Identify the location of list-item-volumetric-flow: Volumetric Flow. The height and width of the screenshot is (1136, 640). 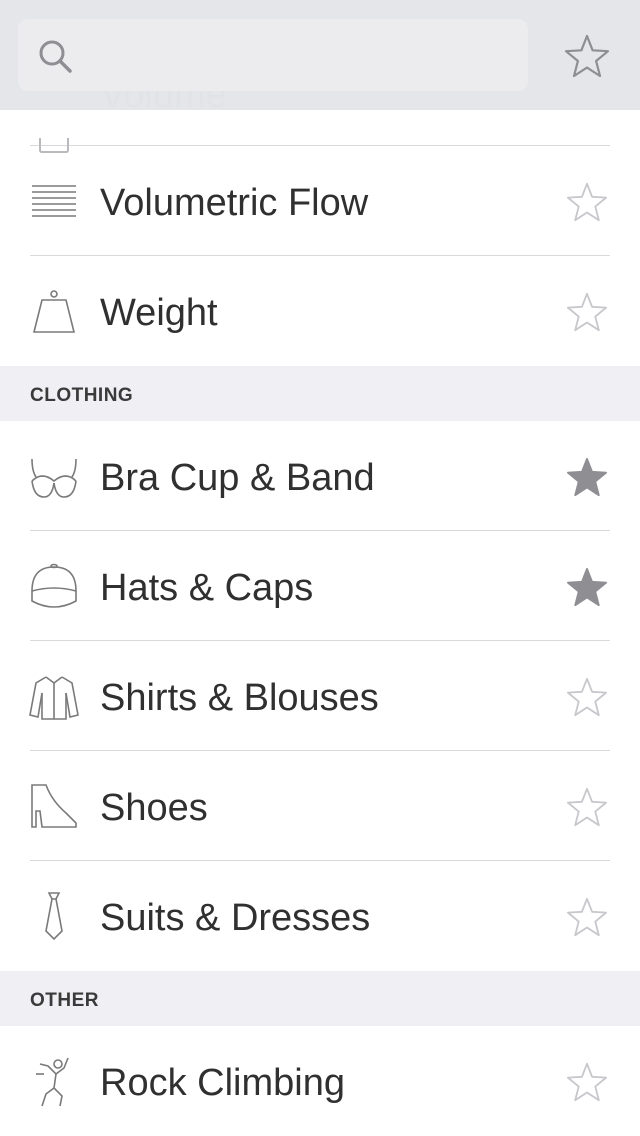
(320, 201).